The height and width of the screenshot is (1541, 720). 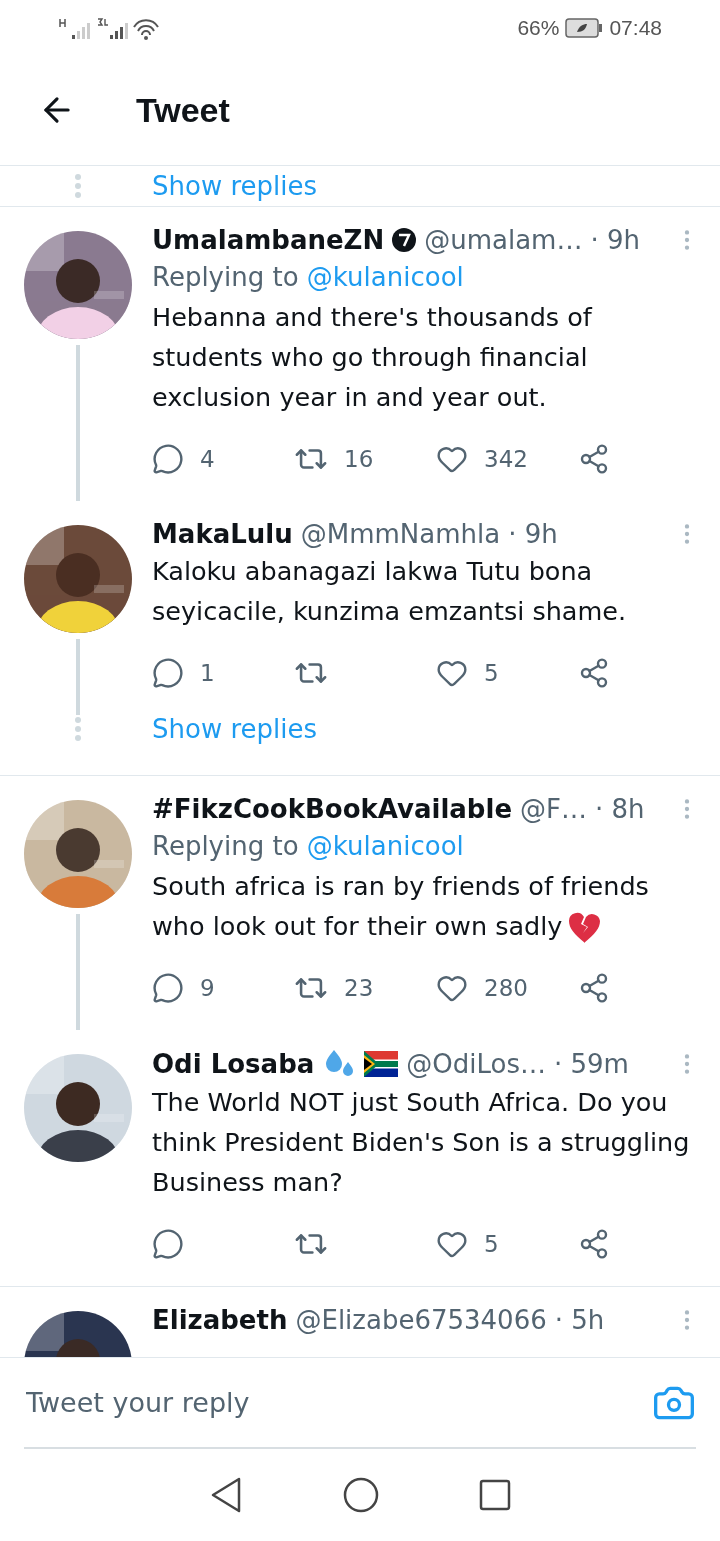 I want to click on author-name: #FikzCookBookAvailable, so click(x=332, y=809).